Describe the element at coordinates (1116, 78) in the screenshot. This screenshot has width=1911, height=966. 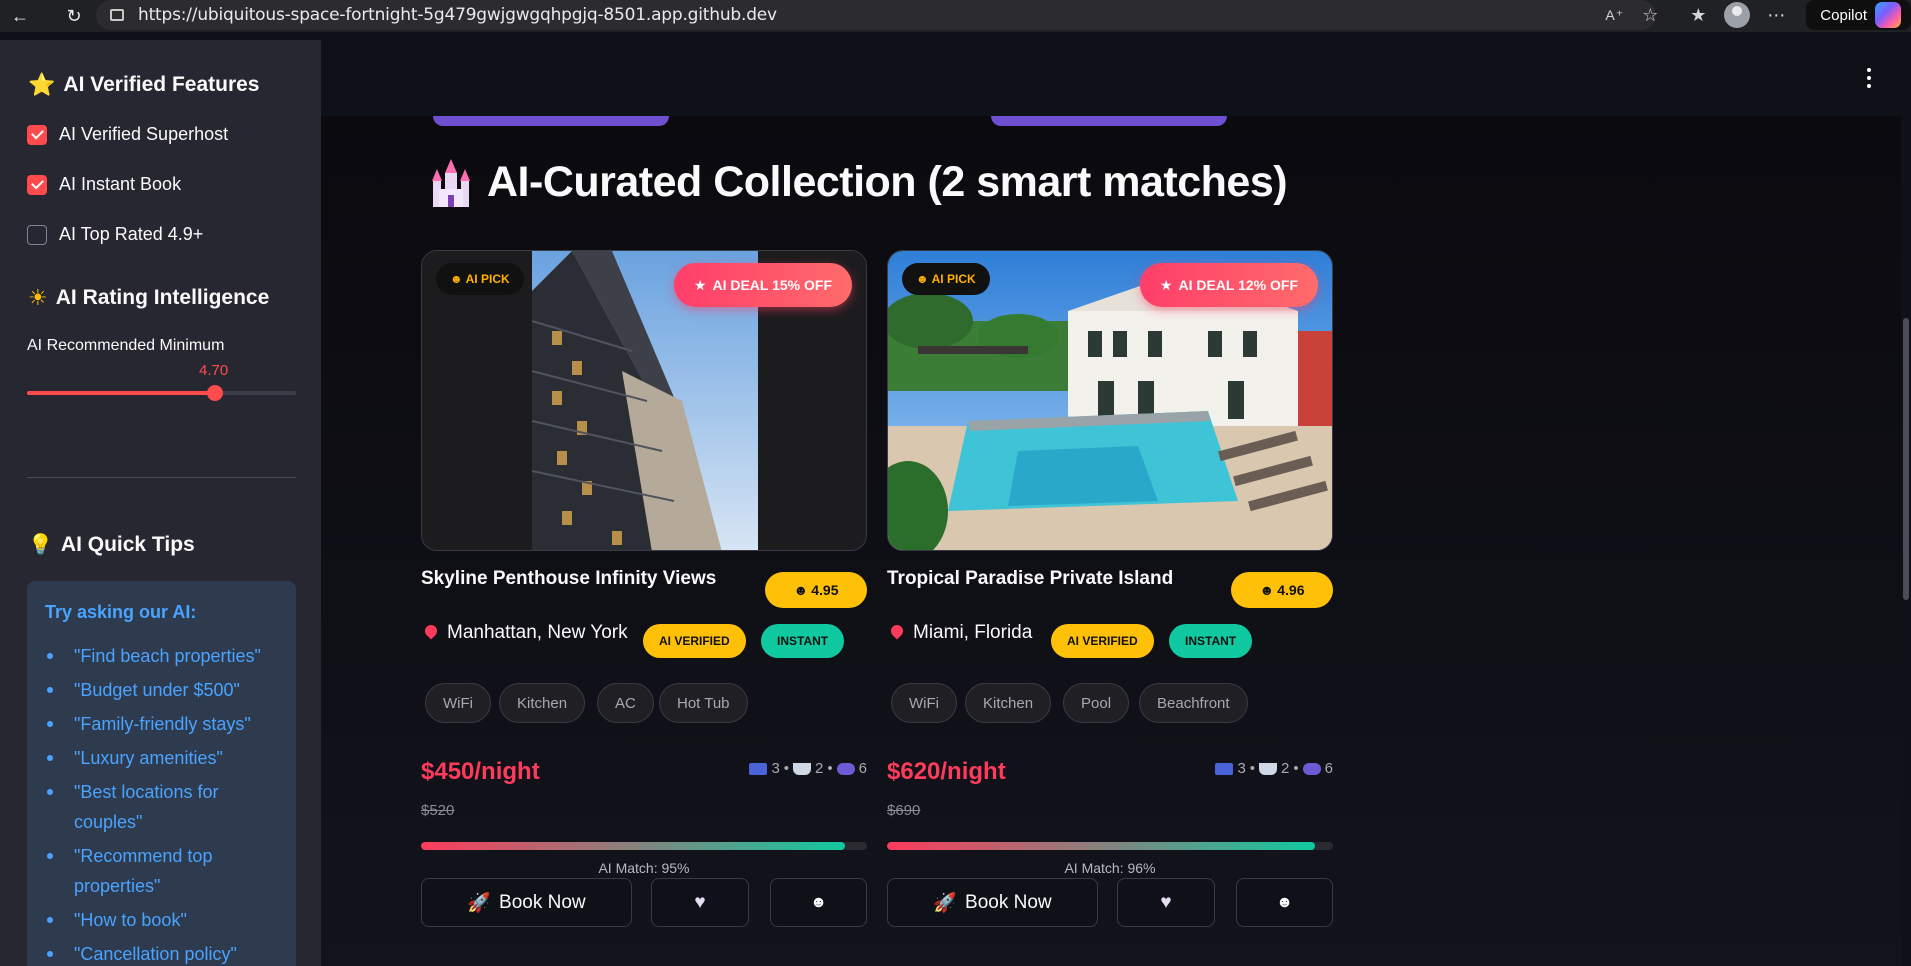
I see `app-header` at that location.